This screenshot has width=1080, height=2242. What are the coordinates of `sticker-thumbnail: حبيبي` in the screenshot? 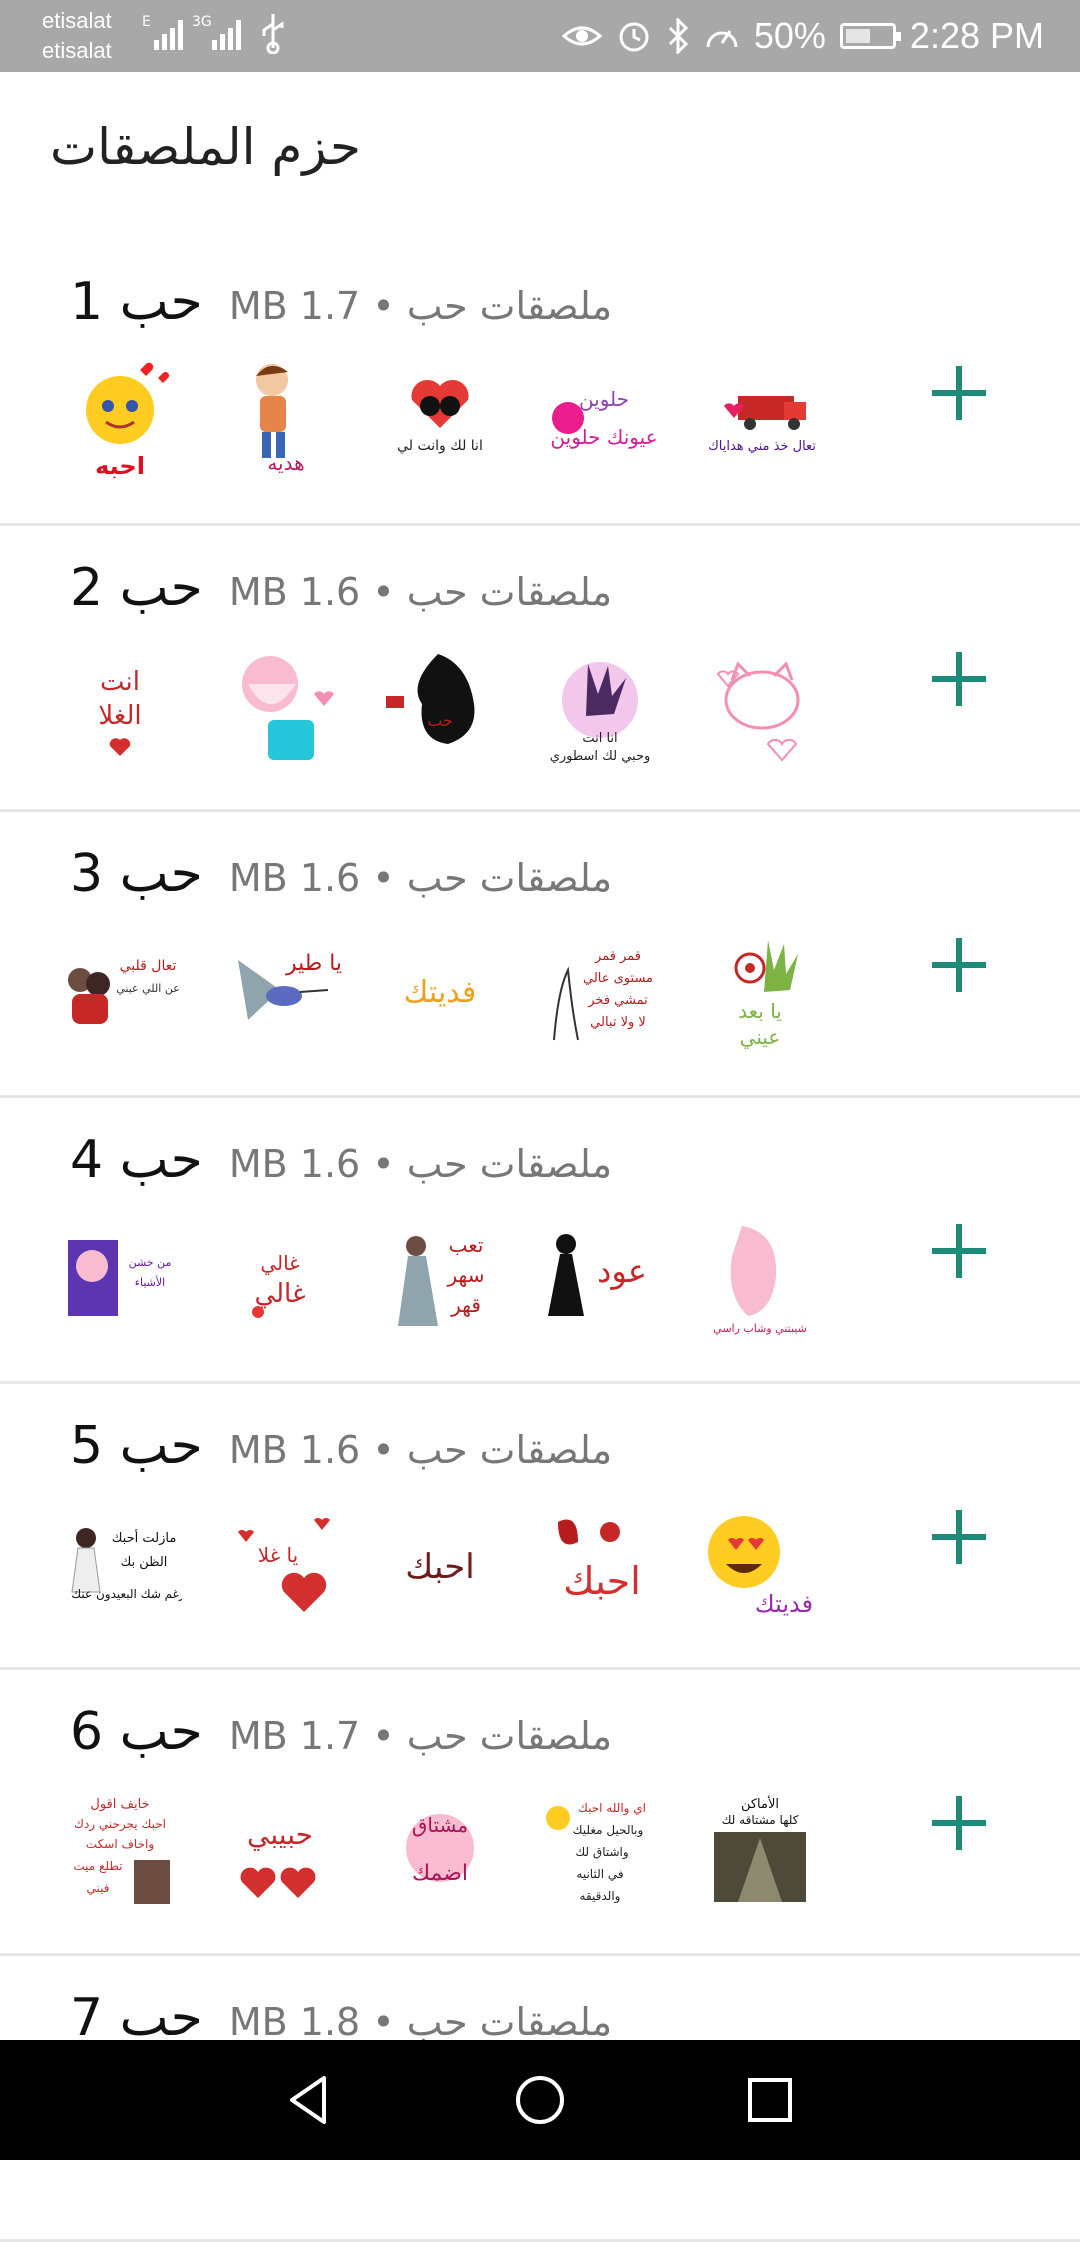 It's located at (280, 1850).